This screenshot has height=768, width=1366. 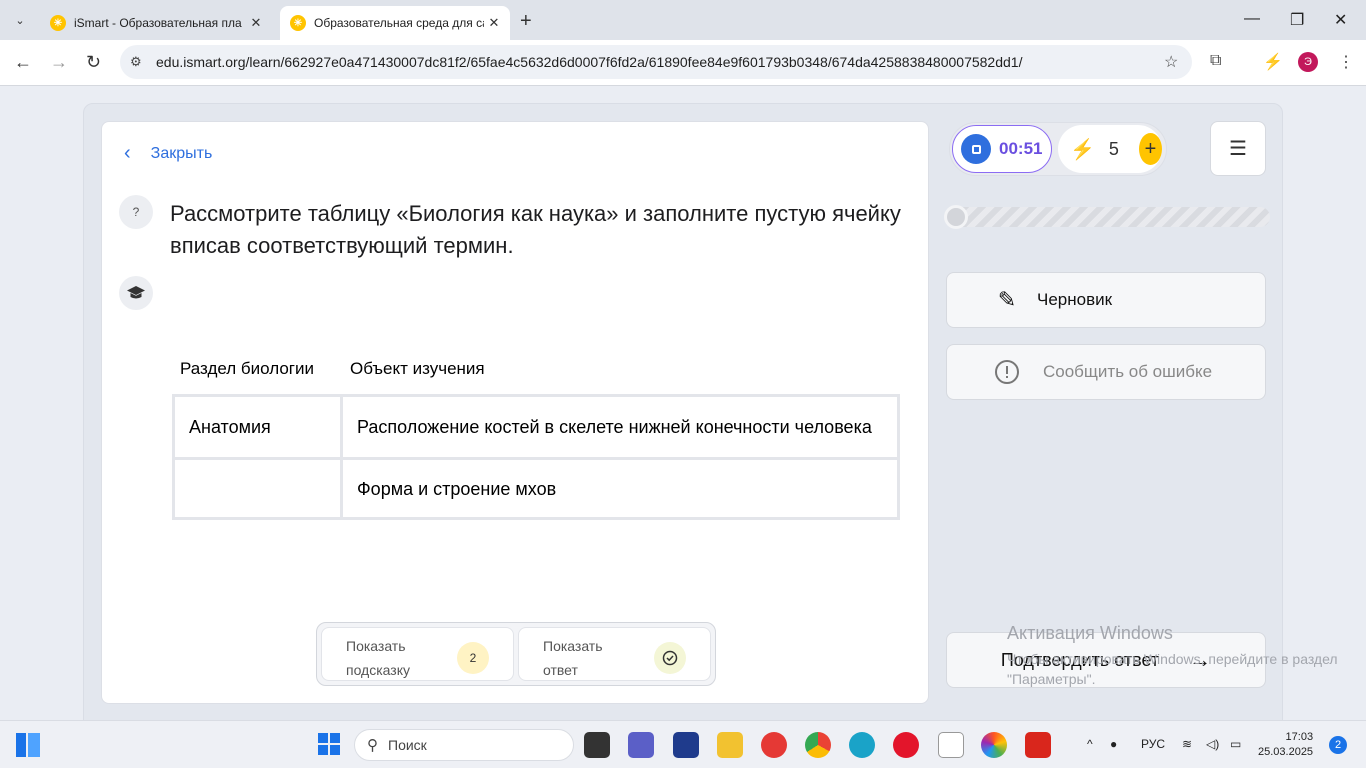 I want to click on draft-label: Черновик, so click(x=1075, y=299).